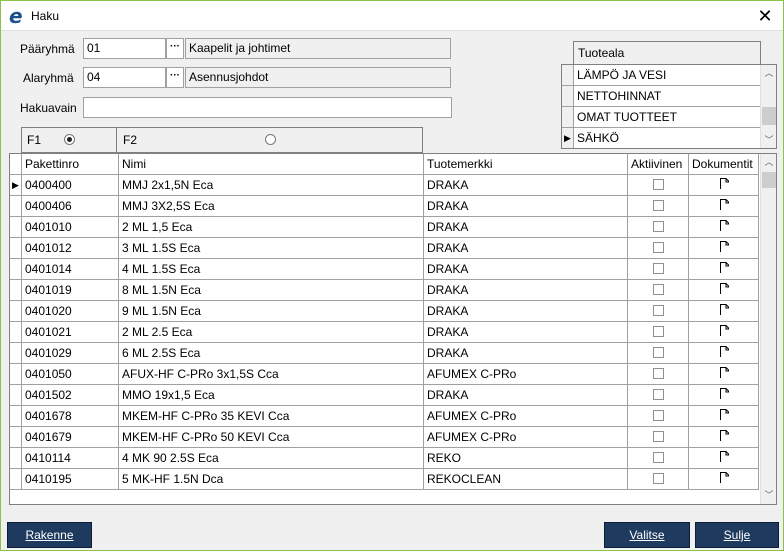 Image resolution: width=784 pixels, height=551 pixels. What do you see at coordinates (70, 332) in the screenshot?
I see `cell-pakettinro: 0401021` at bounding box center [70, 332].